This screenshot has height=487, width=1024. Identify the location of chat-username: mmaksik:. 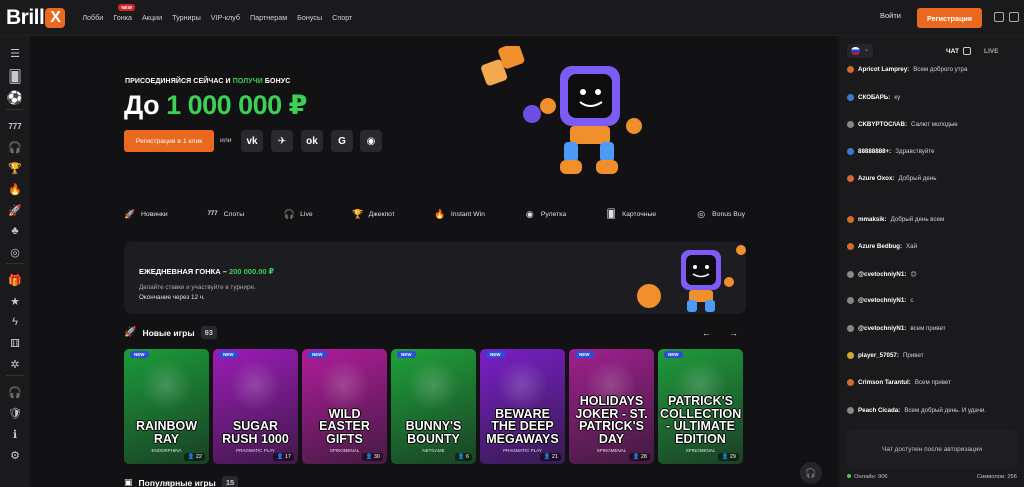
(872, 219).